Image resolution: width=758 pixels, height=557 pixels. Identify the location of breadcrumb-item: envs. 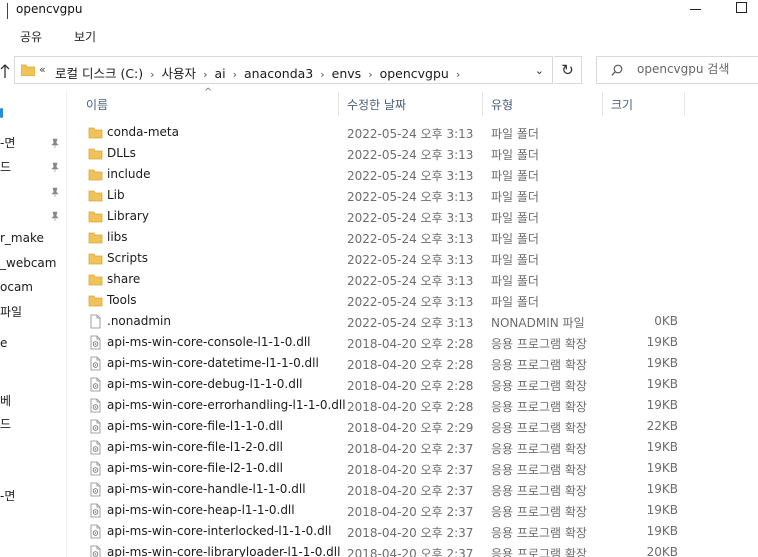
(347, 73).